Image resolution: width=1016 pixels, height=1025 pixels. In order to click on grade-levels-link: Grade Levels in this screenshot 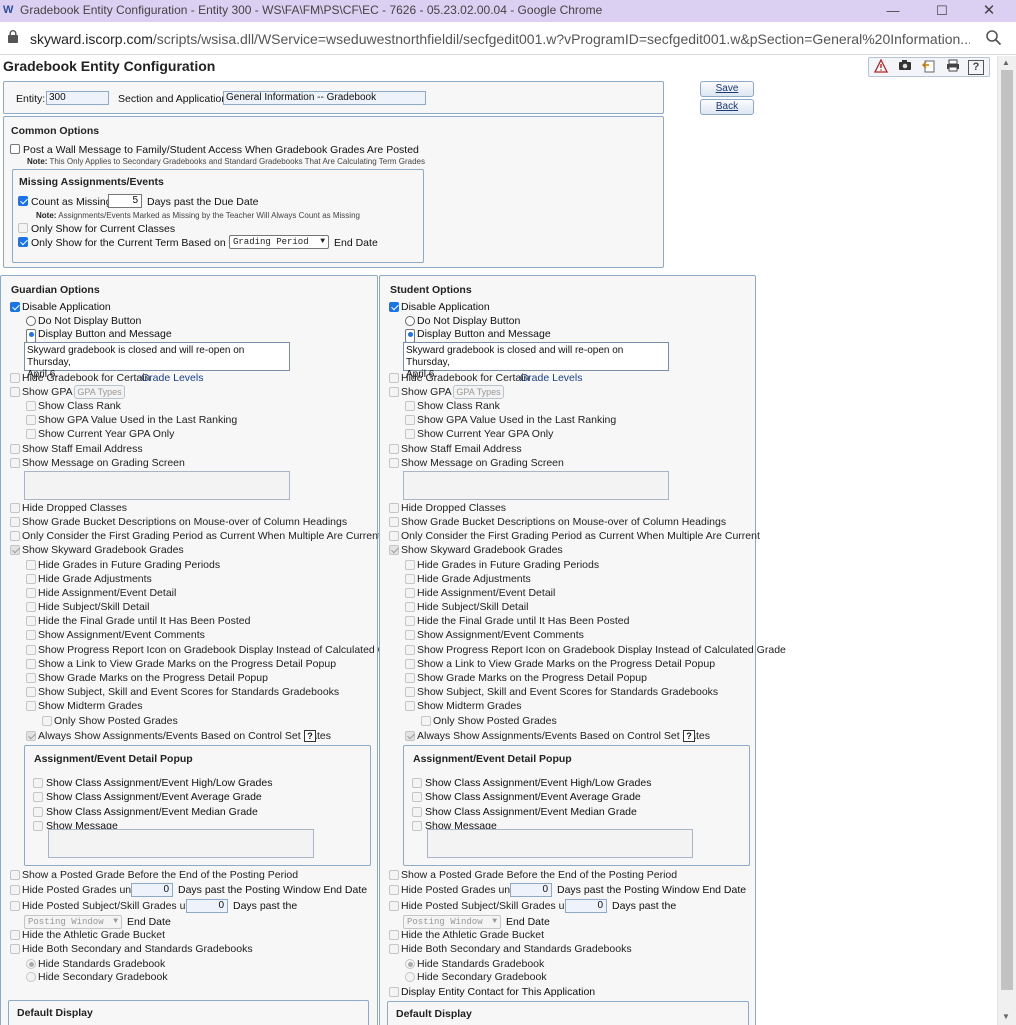, I will do `click(172, 378)`.